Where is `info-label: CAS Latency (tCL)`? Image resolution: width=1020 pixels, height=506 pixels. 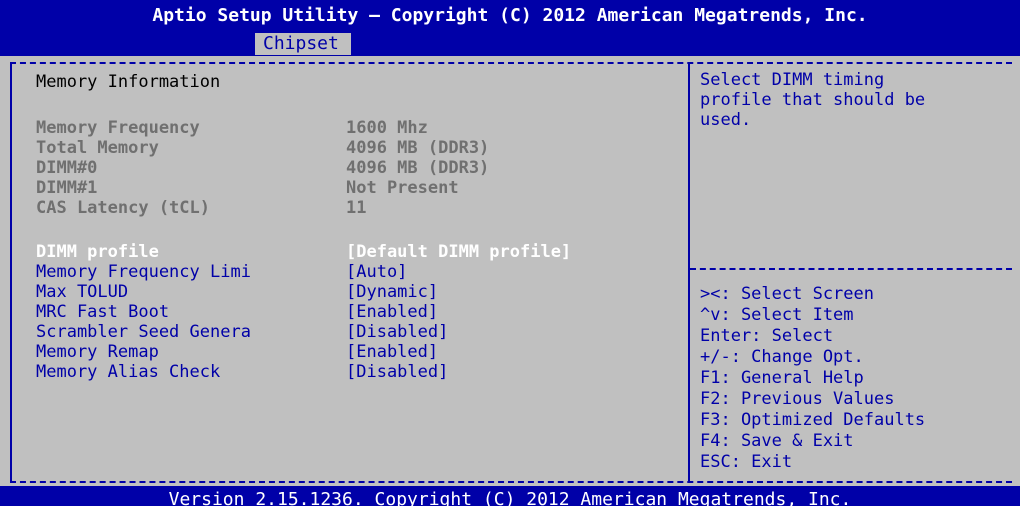
info-label: CAS Latency (tCL) is located at coordinates (123, 208).